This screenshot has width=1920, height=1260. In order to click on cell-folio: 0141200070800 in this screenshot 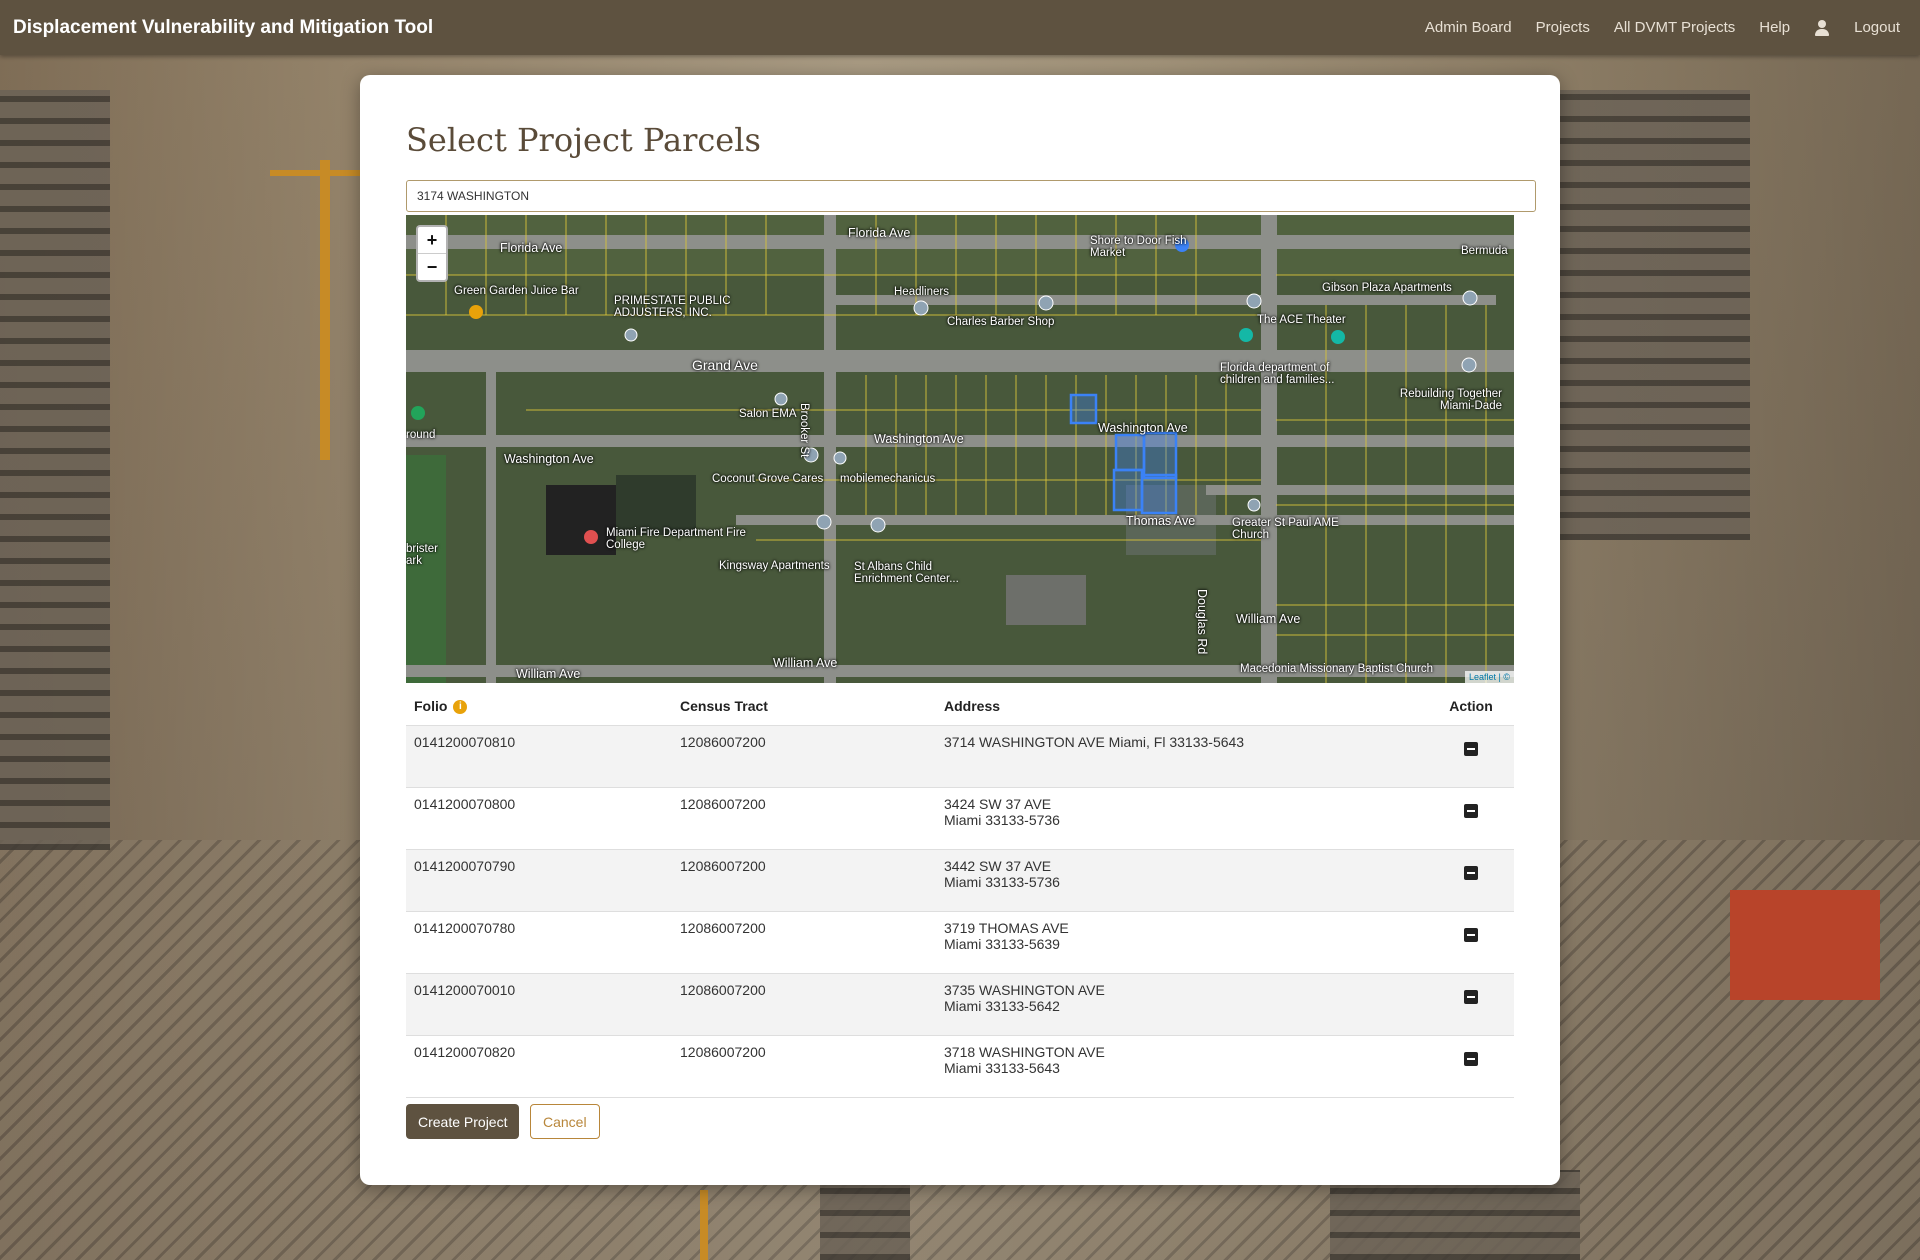, I will do `click(539, 818)`.